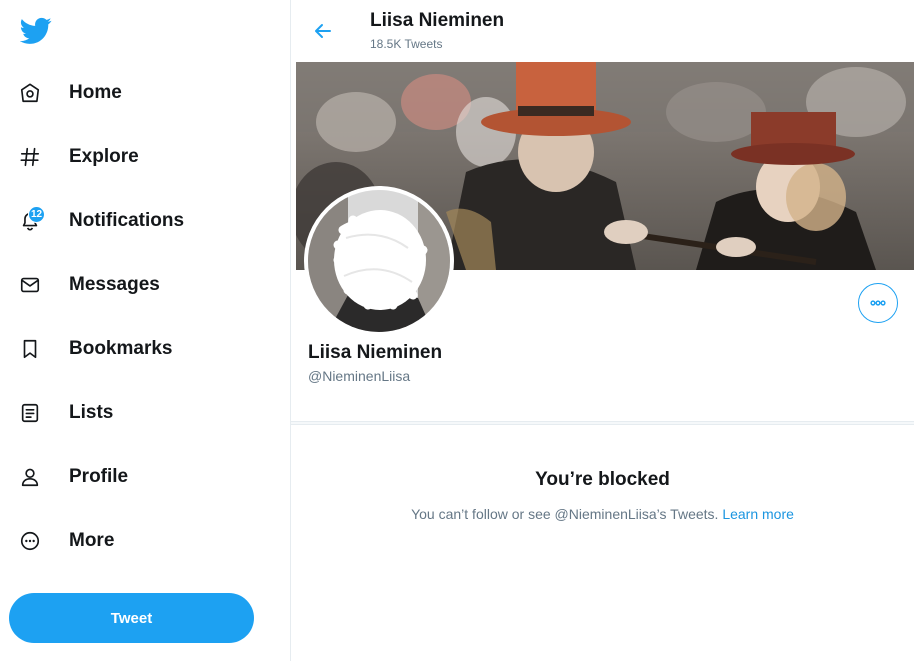 The width and height of the screenshot is (914, 661). I want to click on header-profile-name: Liisa Nieminen, so click(437, 20).